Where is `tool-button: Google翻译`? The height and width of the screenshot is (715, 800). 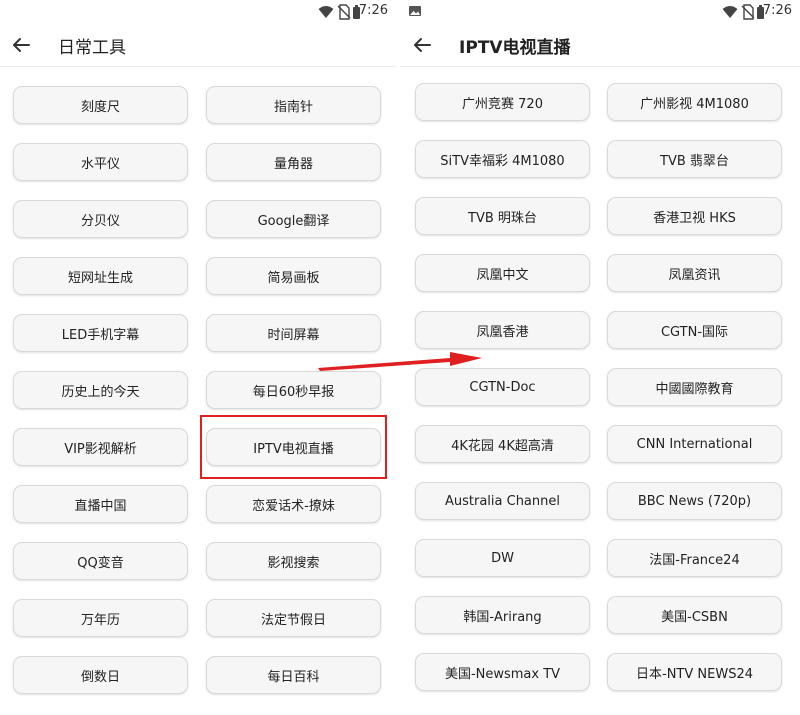 tool-button: Google翻译 is located at coordinates (293, 219).